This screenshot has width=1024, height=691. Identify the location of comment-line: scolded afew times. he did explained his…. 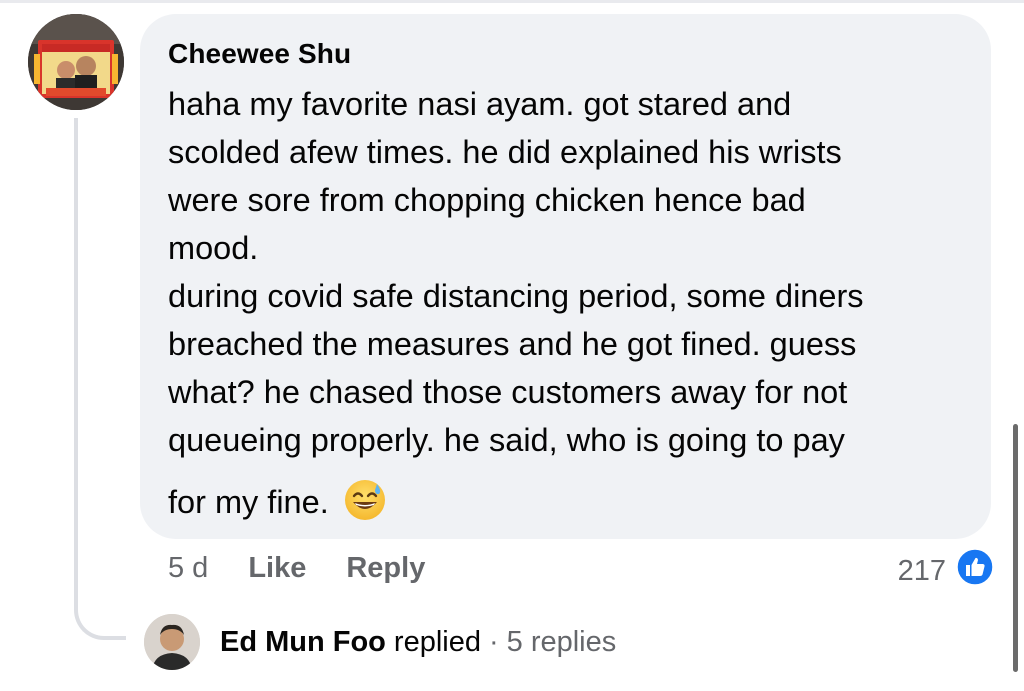
(505, 152).